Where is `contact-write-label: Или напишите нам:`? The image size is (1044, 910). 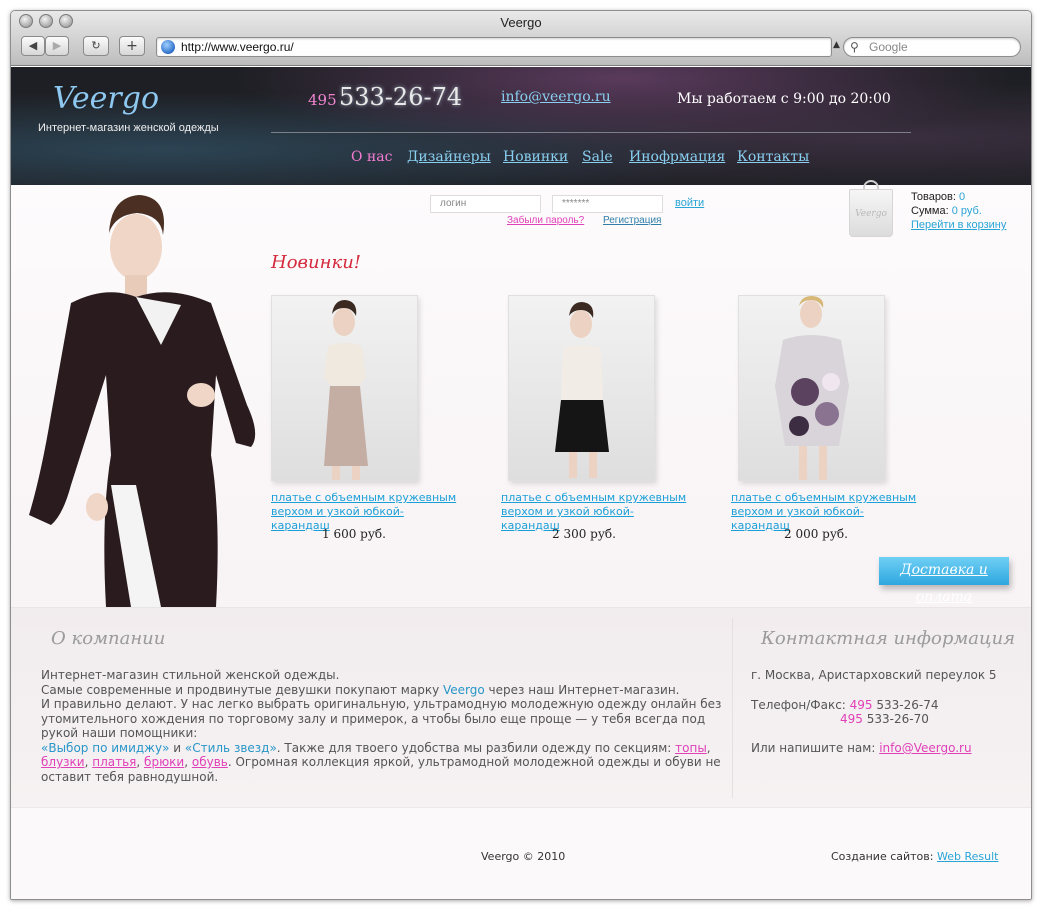
contact-write-label: Или напишите нам: is located at coordinates (813, 748).